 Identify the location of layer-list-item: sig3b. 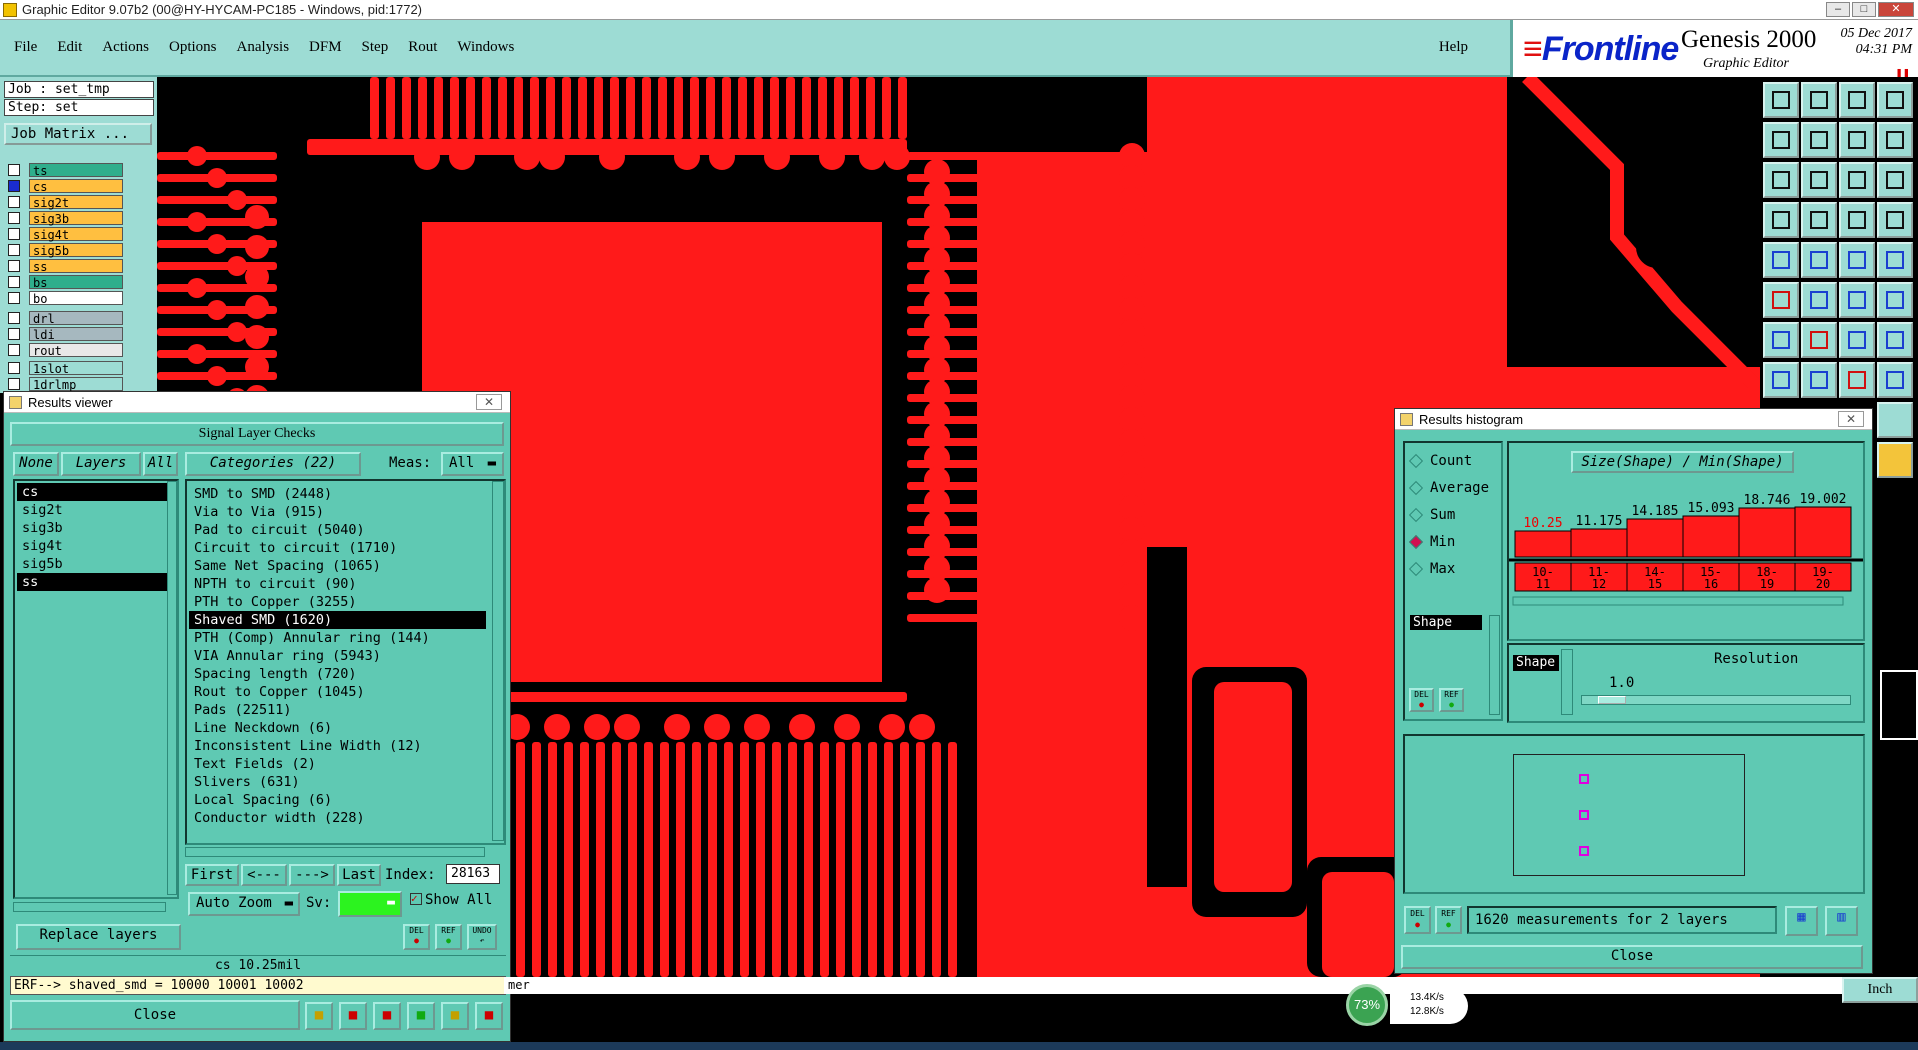
(92, 528).